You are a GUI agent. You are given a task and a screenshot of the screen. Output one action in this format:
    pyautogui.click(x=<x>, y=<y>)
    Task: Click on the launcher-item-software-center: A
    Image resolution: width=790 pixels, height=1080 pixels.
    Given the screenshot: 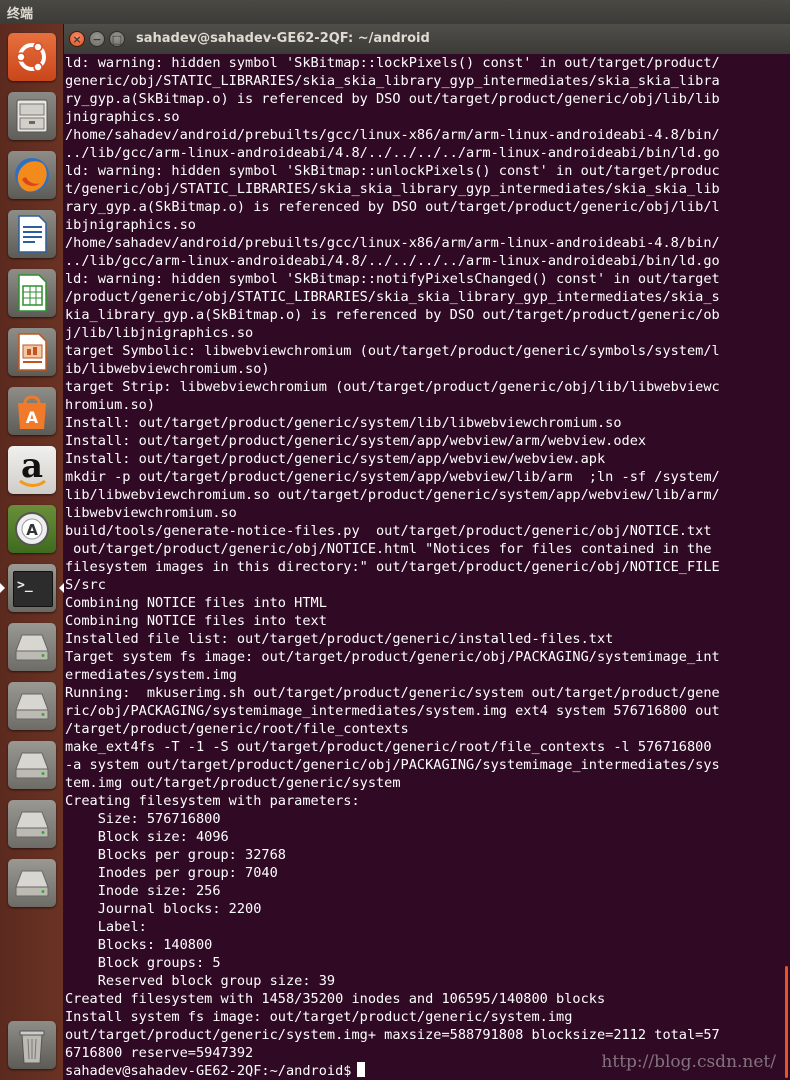 What is the action you would take?
    pyautogui.click(x=32, y=411)
    